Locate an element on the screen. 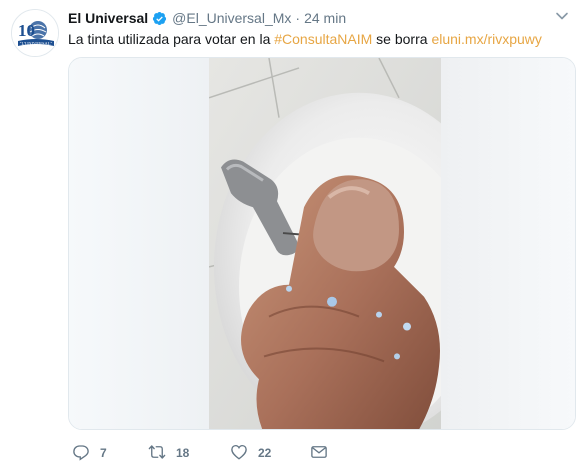 This screenshot has height=468, width=583. direct-message-button is located at coordinates (319, 453).